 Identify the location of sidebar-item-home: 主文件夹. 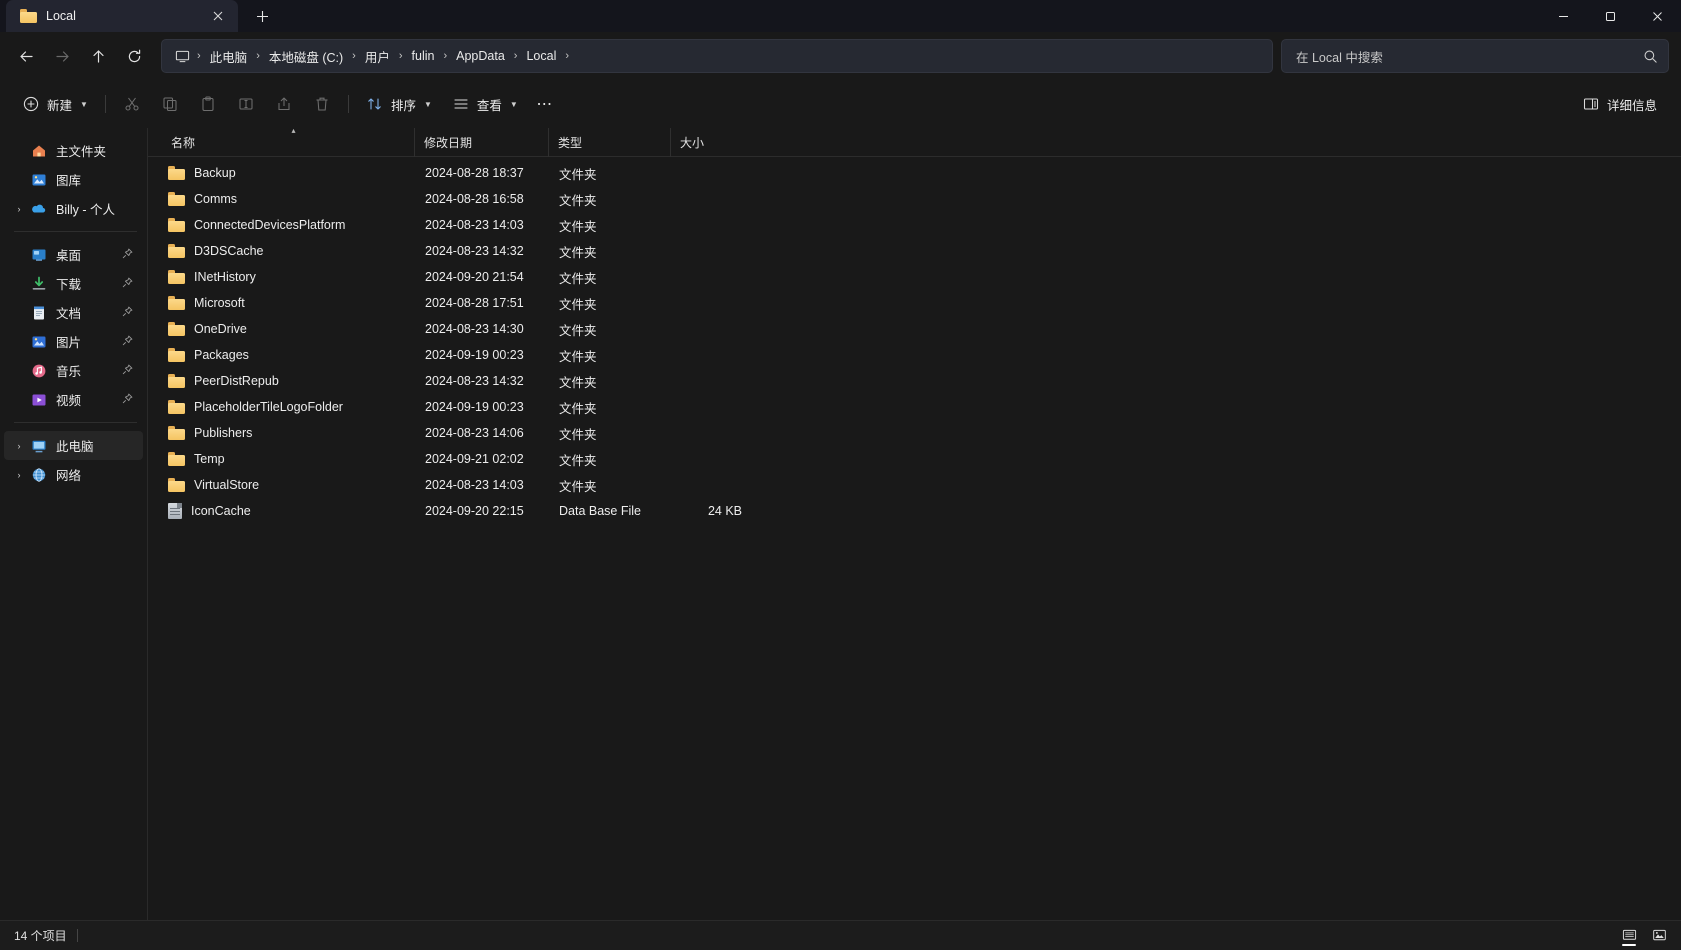
(73, 150).